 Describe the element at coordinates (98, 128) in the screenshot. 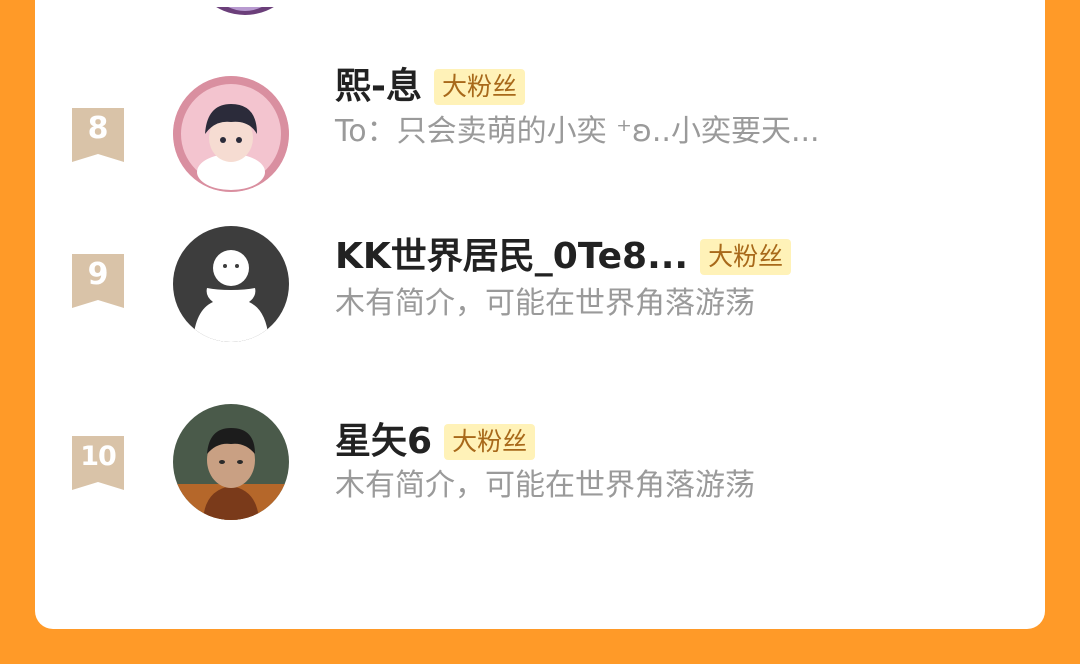

I see `rank-number: 8` at that location.